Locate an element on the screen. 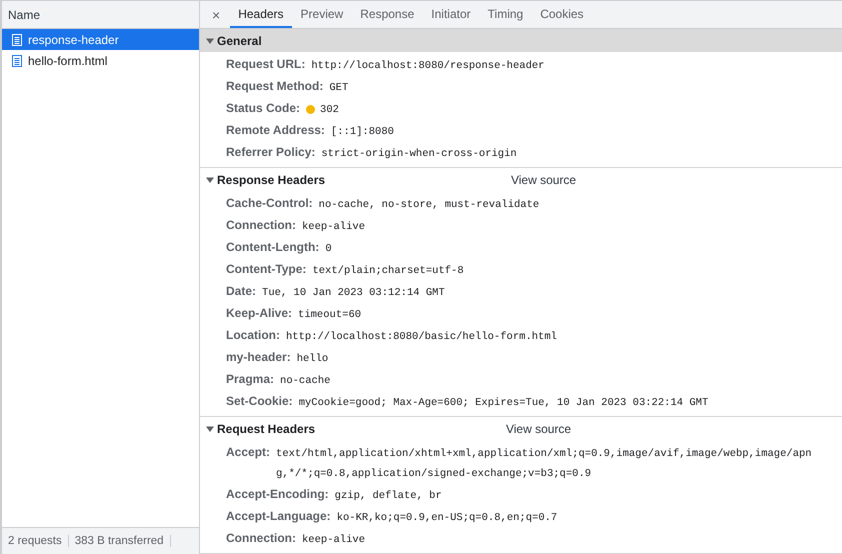 The height and width of the screenshot is (554, 842). header-value: text/plain;charset=utf-8 is located at coordinates (388, 271).